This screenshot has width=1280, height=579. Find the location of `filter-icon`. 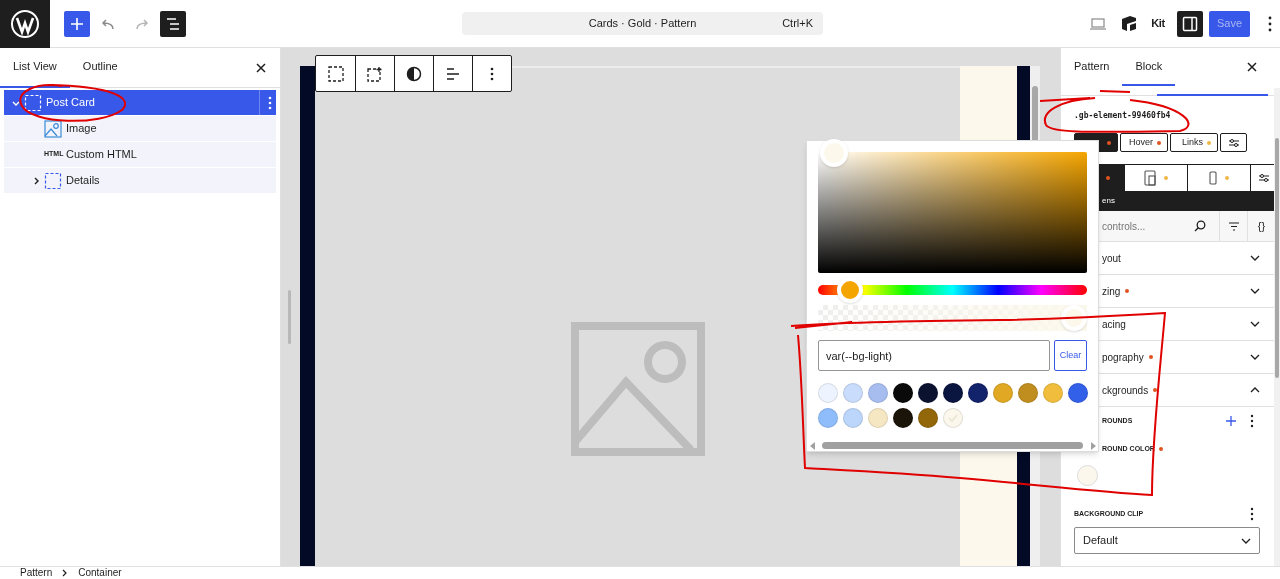

filter-icon is located at coordinates (1233, 226).